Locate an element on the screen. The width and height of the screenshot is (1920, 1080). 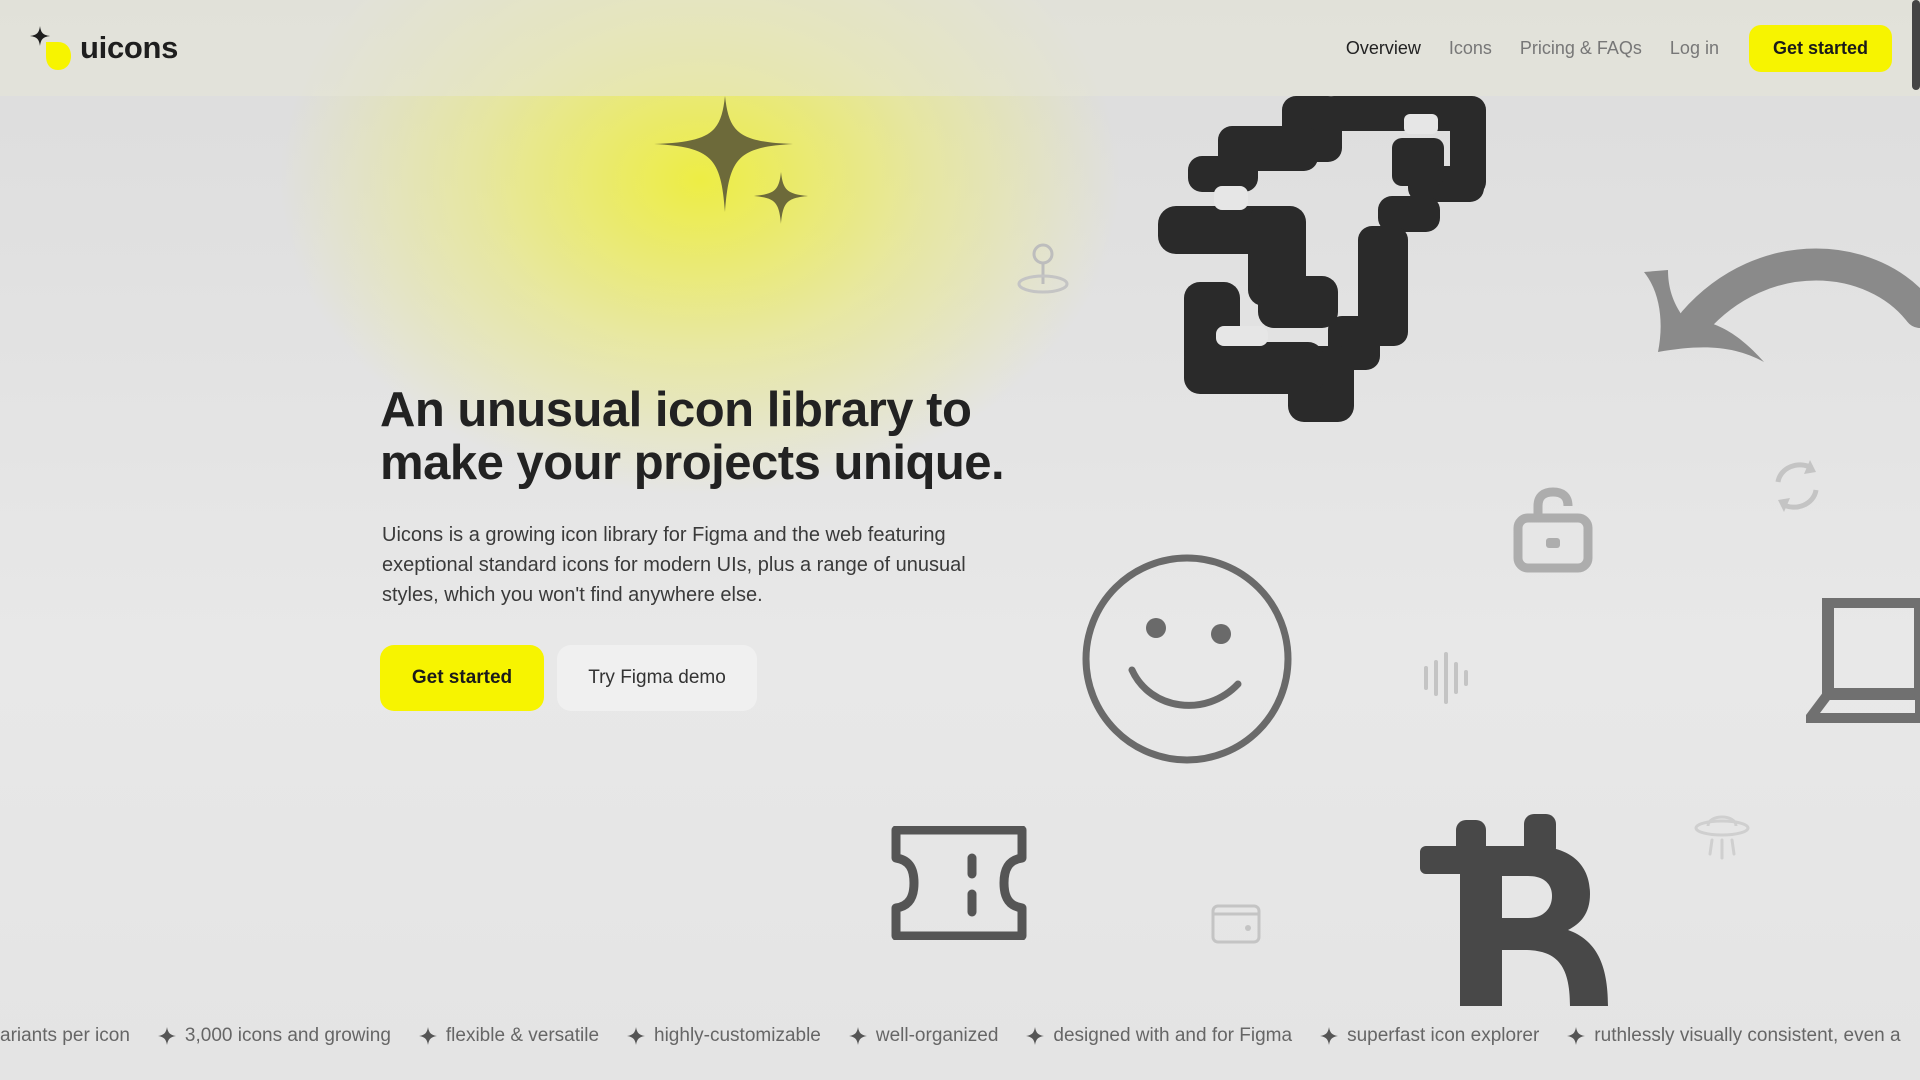
marquee-item: well-organized is located at coordinates (923, 1036).